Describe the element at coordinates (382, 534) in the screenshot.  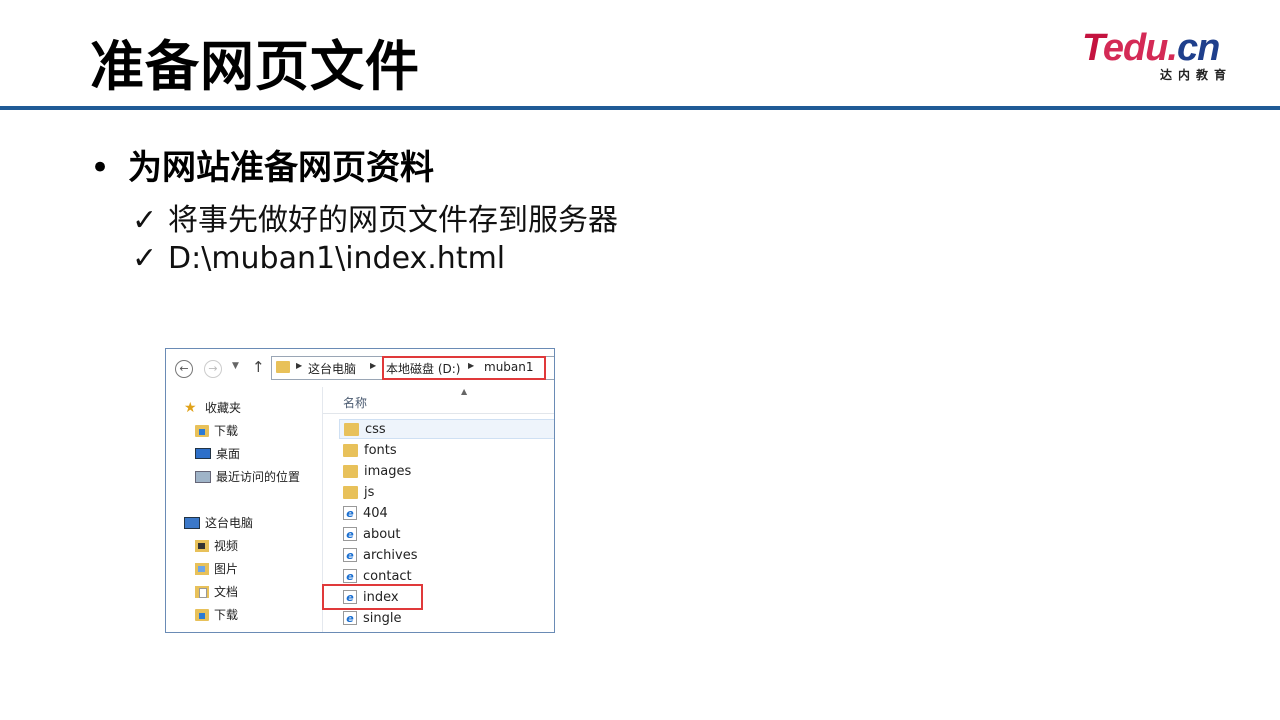
I see `file-name: about` at that location.